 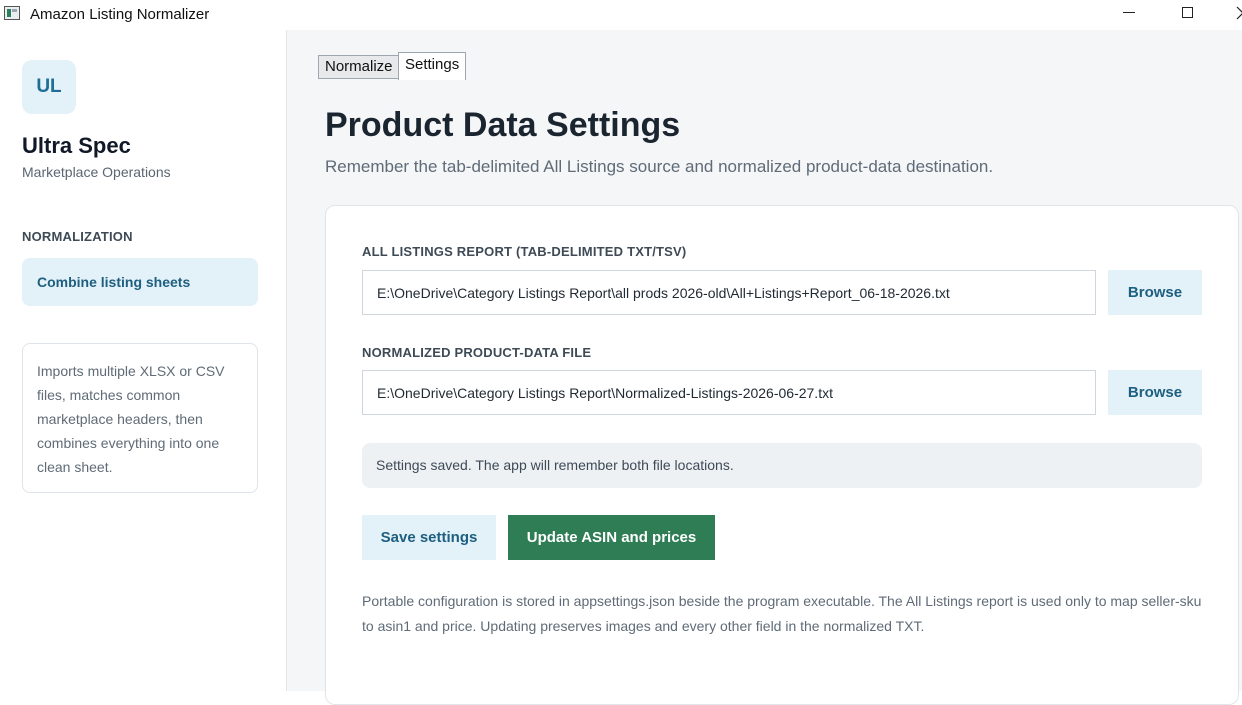 What do you see at coordinates (611, 537) in the screenshot?
I see `update-asin-prices-button: Update ASIN and prices` at bounding box center [611, 537].